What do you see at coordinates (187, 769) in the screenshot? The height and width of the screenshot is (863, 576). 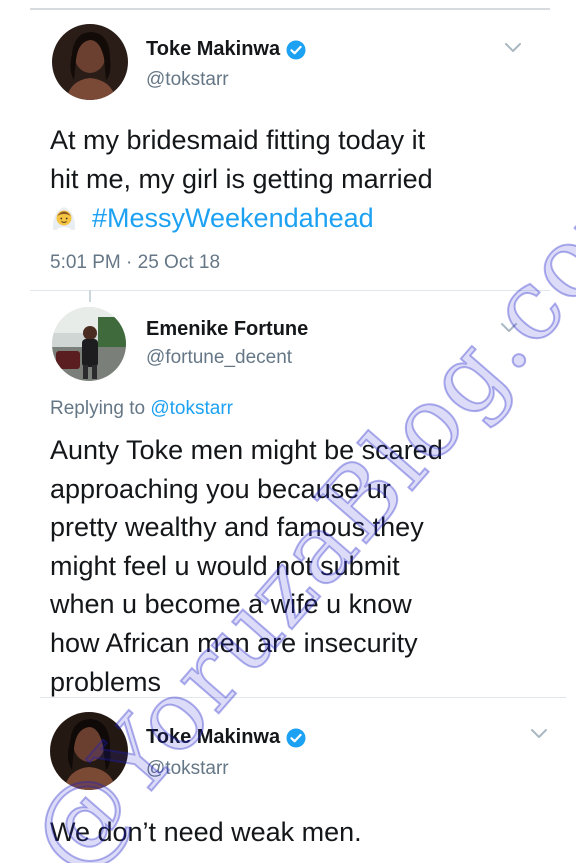 I see `username: @tokstarr` at bounding box center [187, 769].